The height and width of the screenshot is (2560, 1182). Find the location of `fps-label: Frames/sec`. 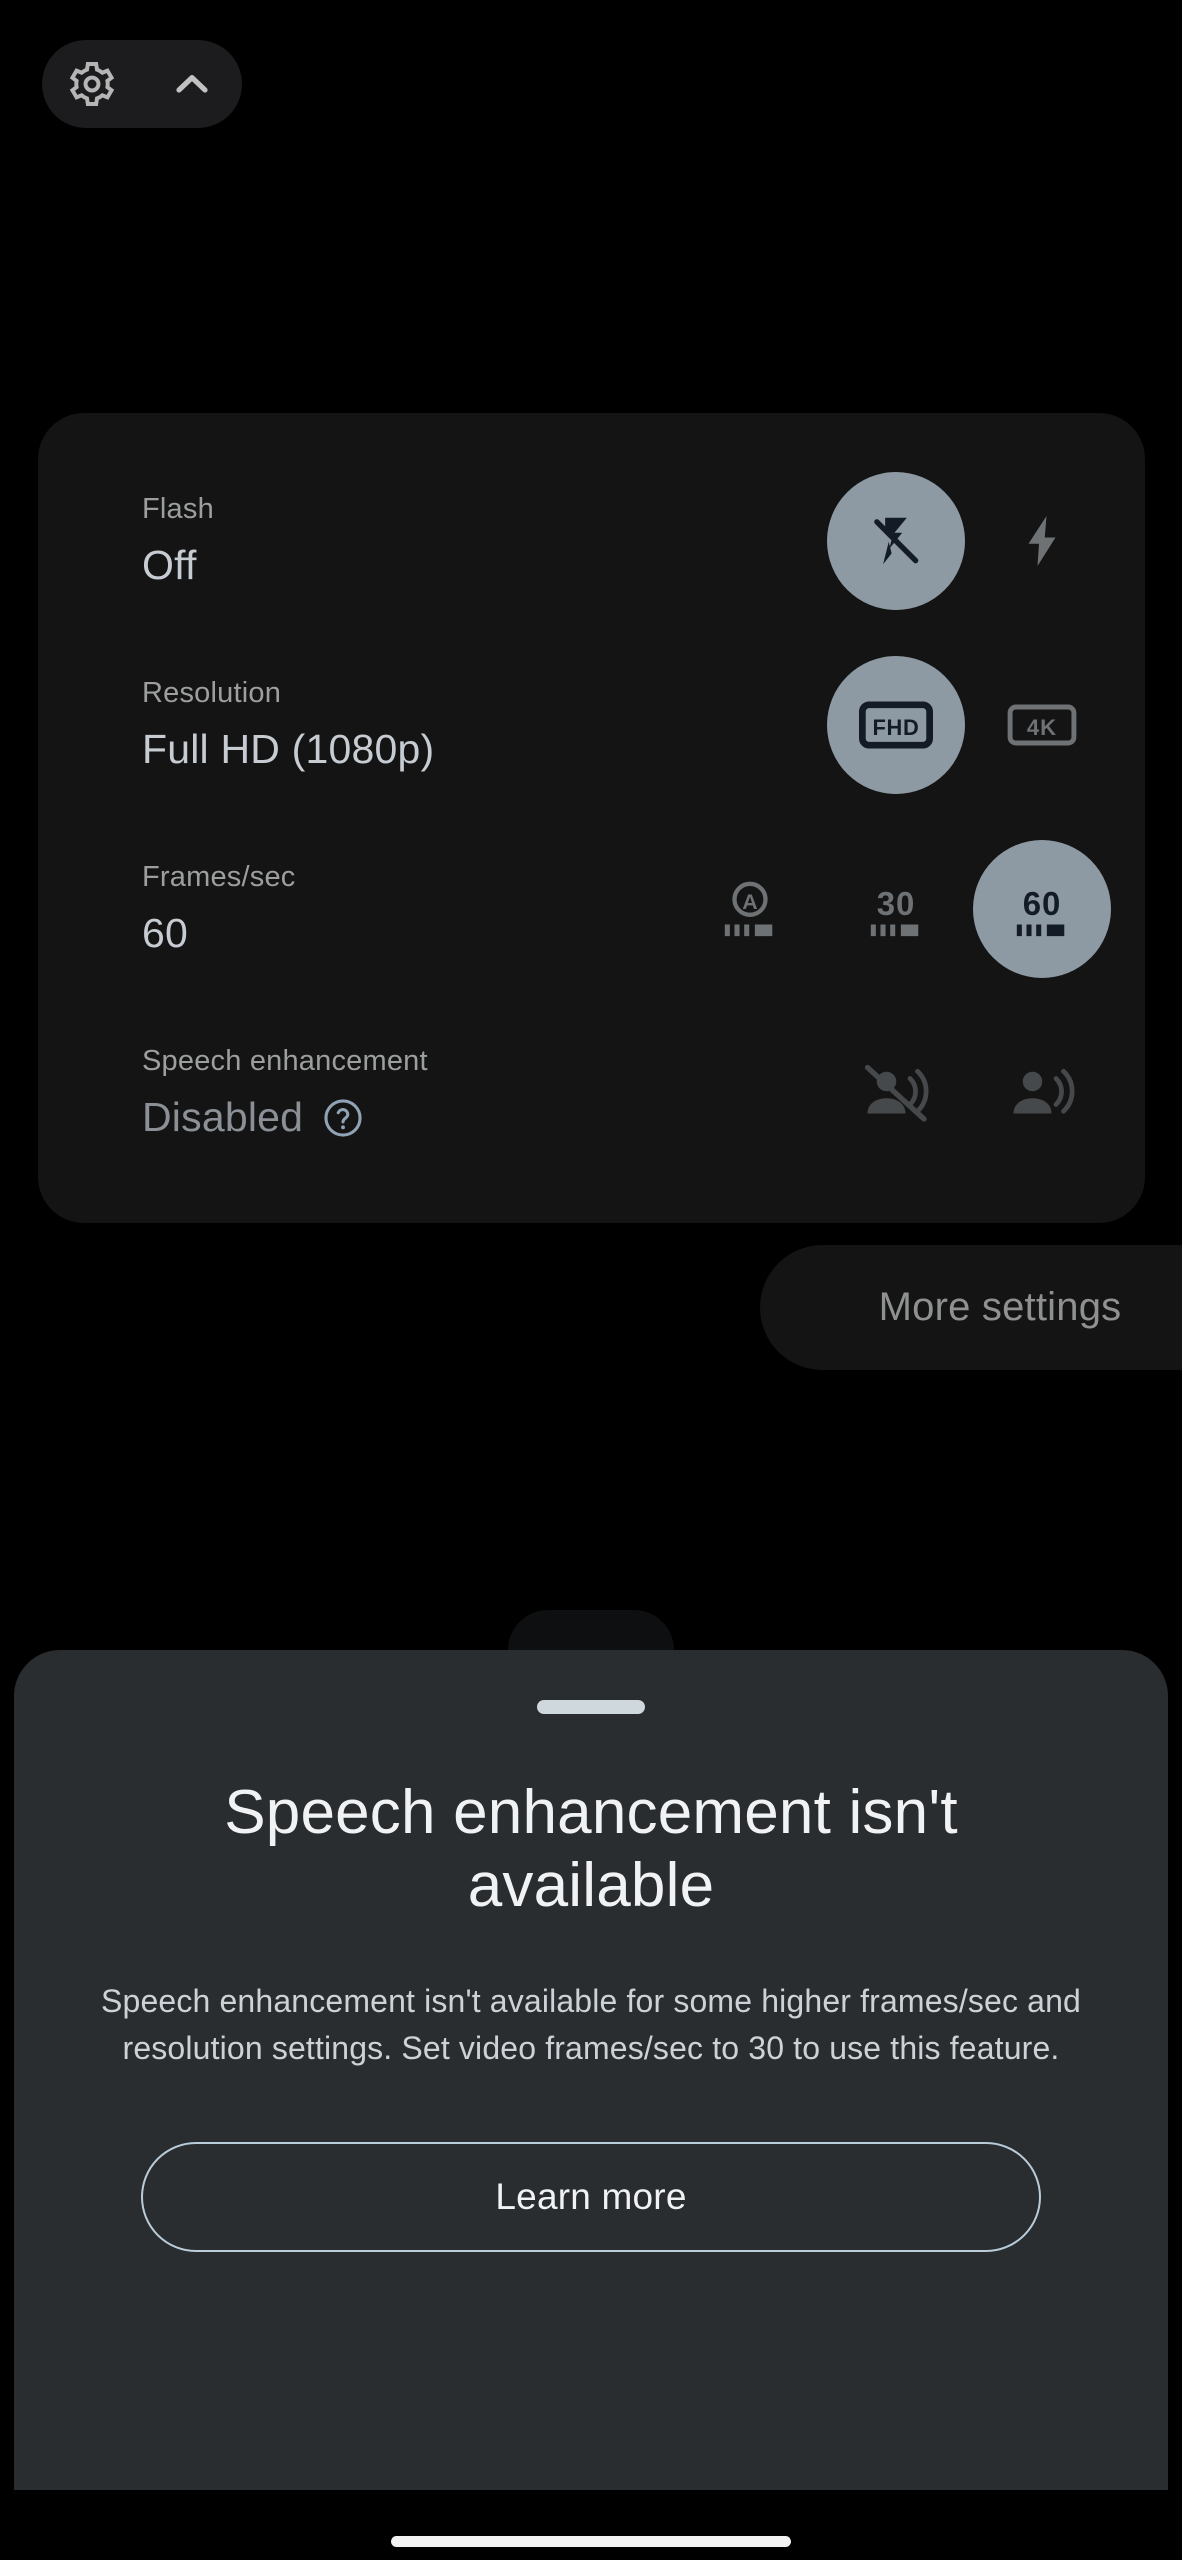

fps-label: Frames/sec is located at coordinates (219, 876).